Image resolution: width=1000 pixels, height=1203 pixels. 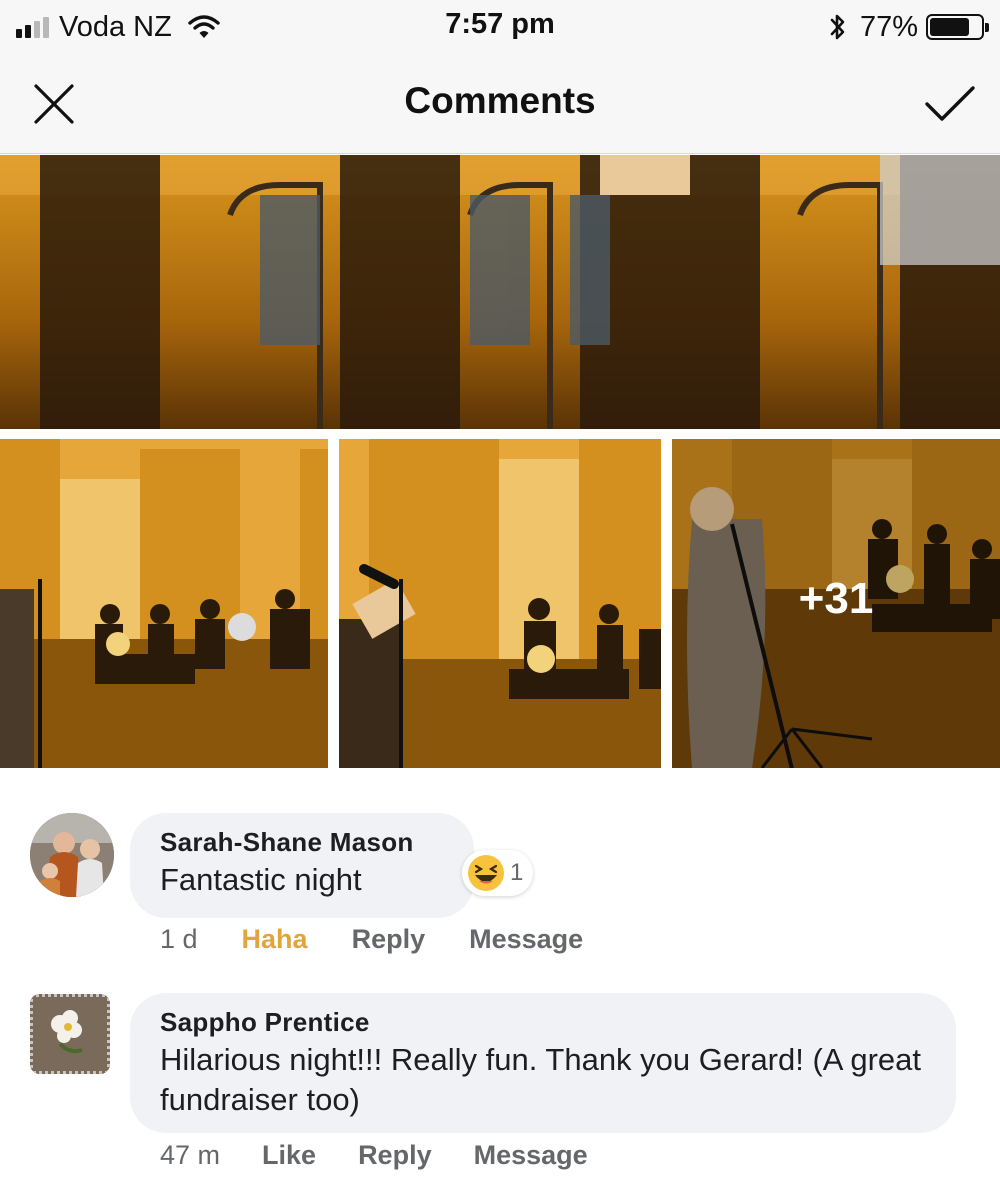 What do you see at coordinates (543, 1022) in the screenshot?
I see `comment-author: Sappho Prentice` at bounding box center [543, 1022].